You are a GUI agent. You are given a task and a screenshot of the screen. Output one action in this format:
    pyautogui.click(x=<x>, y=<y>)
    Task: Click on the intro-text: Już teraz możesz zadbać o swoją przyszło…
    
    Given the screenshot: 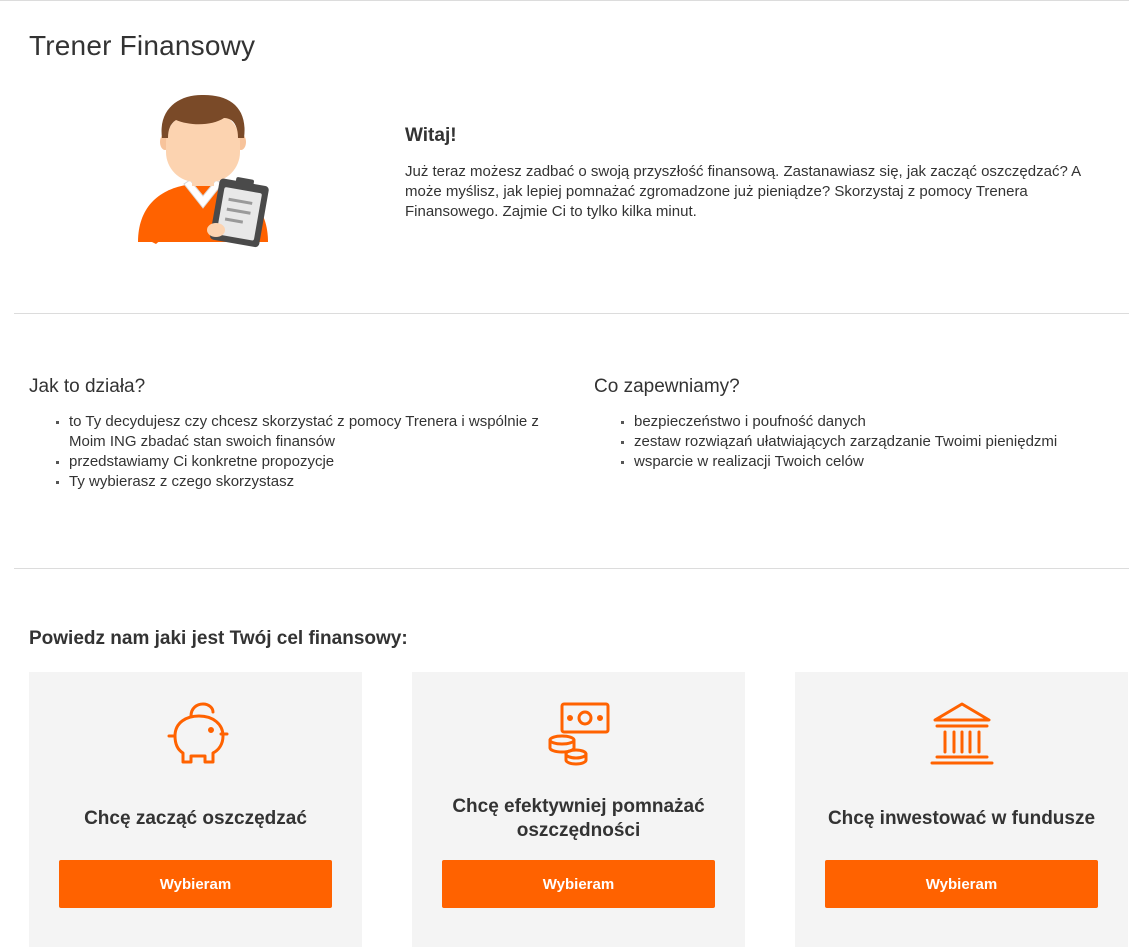 What is the action you would take?
    pyautogui.click(x=743, y=191)
    